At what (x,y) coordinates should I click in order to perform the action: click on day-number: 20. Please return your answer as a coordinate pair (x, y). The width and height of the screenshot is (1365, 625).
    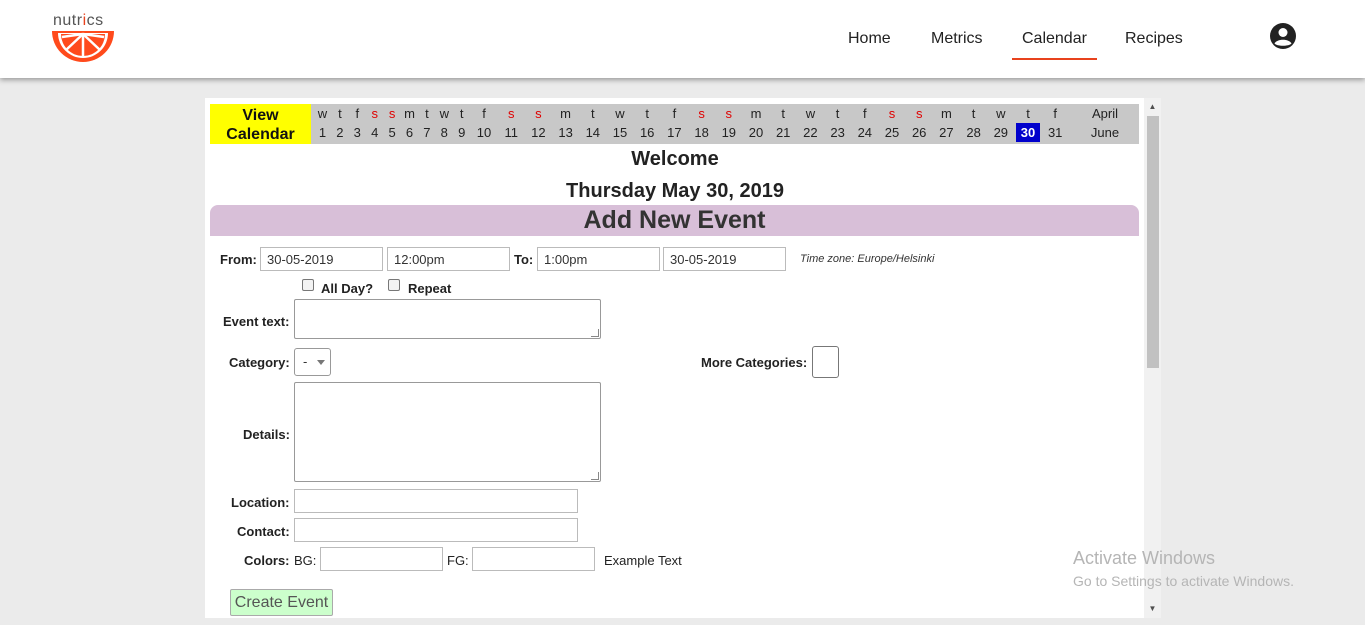
    Looking at the image, I should click on (756, 132).